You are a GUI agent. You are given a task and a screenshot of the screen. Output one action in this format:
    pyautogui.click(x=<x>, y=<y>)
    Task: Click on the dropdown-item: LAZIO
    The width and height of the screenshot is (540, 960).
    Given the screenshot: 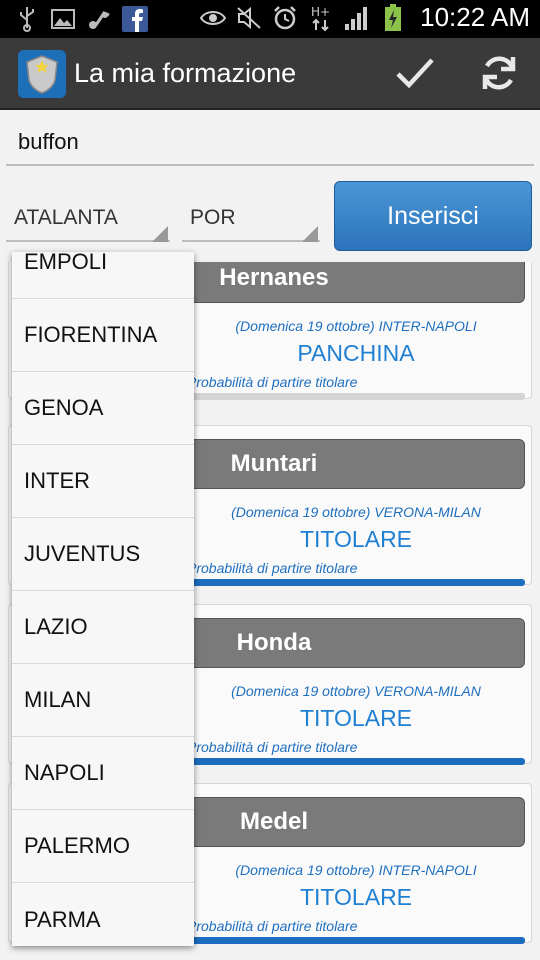 What is the action you would take?
    pyautogui.click(x=103, y=627)
    